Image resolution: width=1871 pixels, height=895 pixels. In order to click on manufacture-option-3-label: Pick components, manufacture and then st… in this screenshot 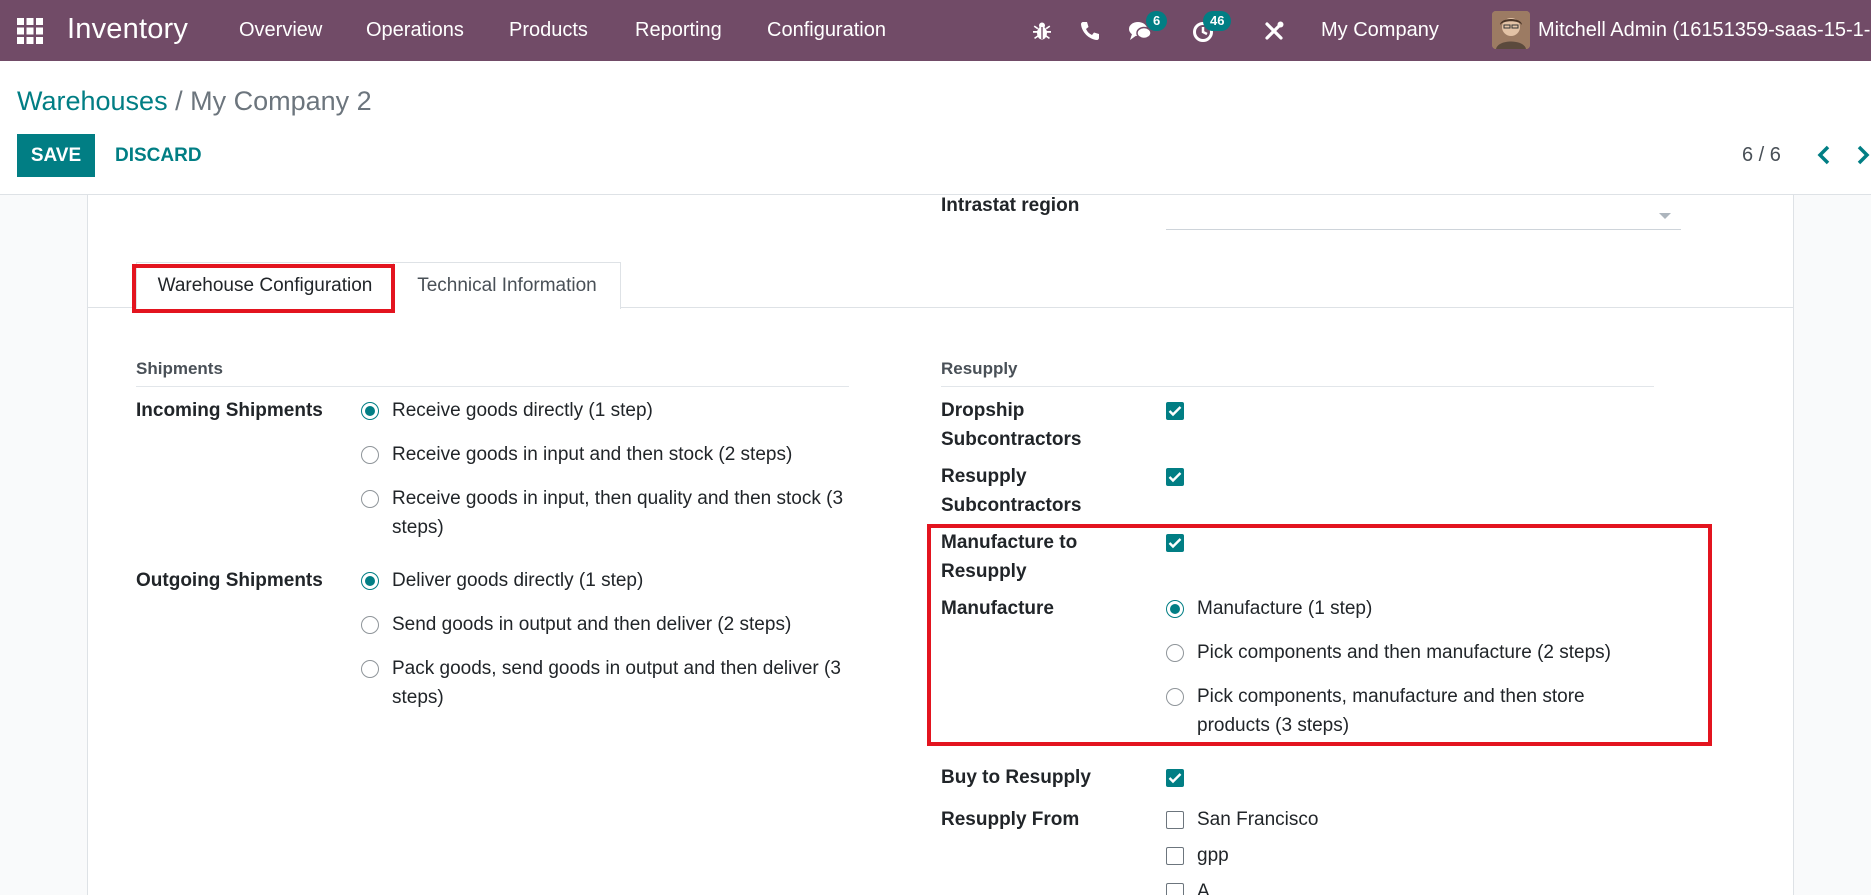, I will do `click(1391, 711)`.